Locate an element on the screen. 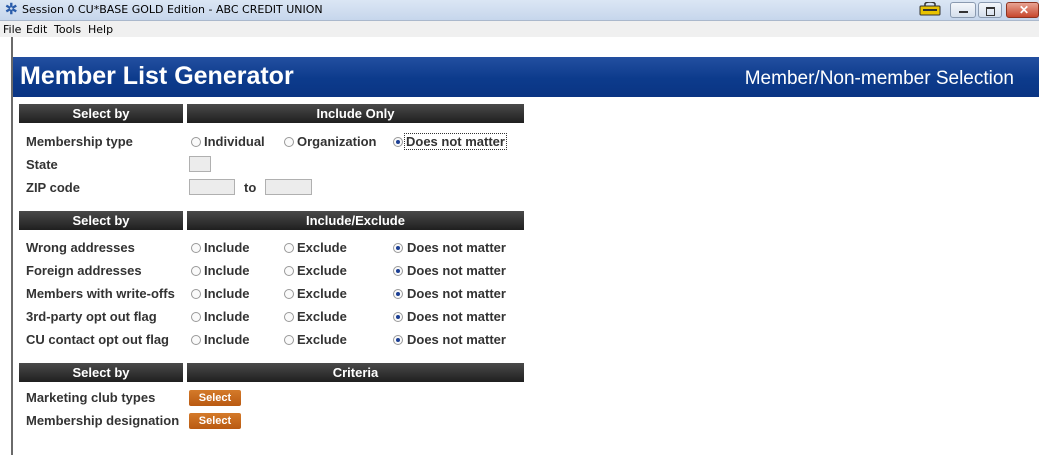  membership-organization-radio is located at coordinates (289, 142).